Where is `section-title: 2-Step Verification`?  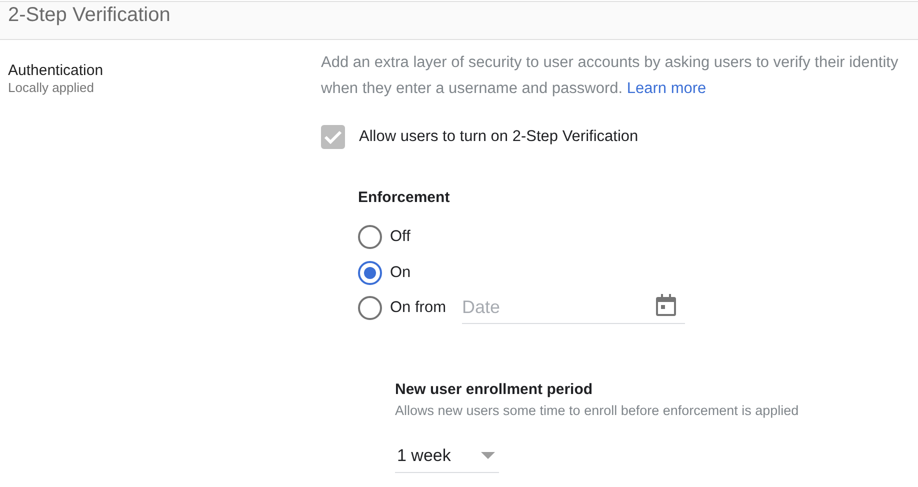
section-title: 2-Step Verification is located at coordinates (89, 15).